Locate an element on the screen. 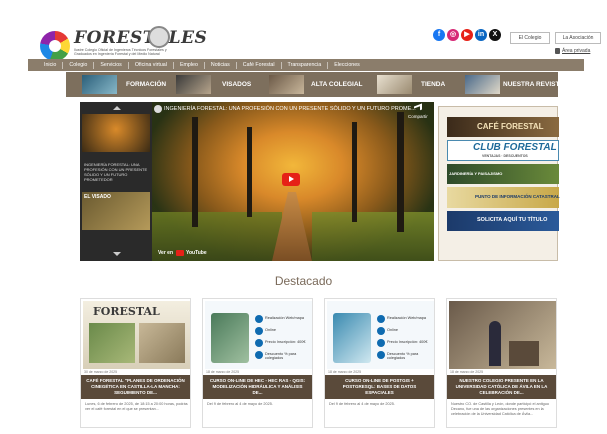 This screenshot has height=434, width=607. quick-link-label: TIENDA is located at coordinates (433, 84).